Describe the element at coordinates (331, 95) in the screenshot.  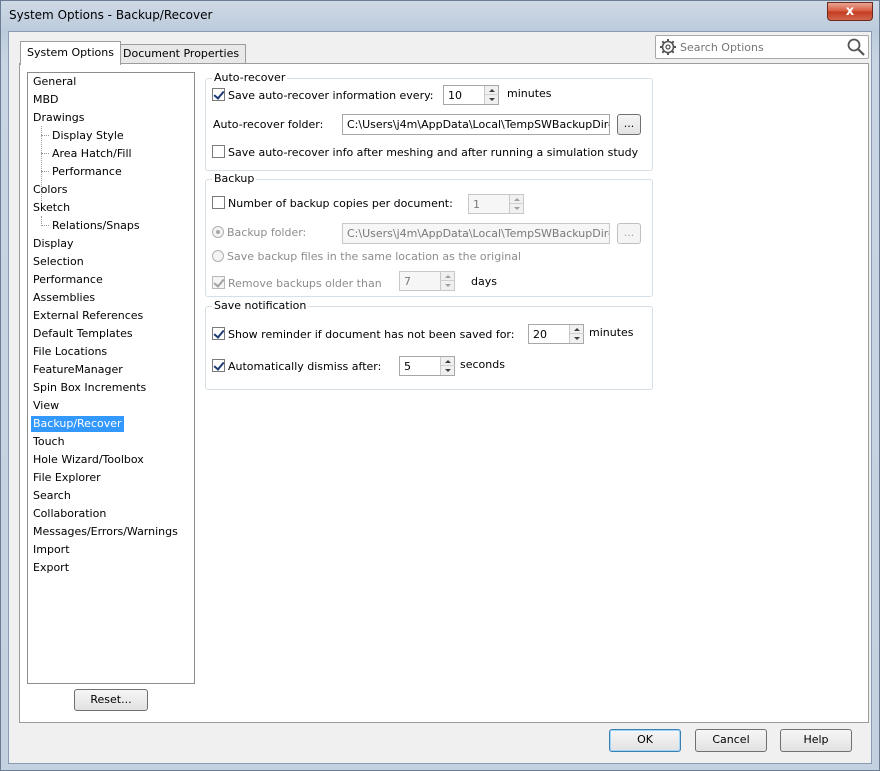
I see `autorecover-save-label: Save auto-recover information every:` at that location.